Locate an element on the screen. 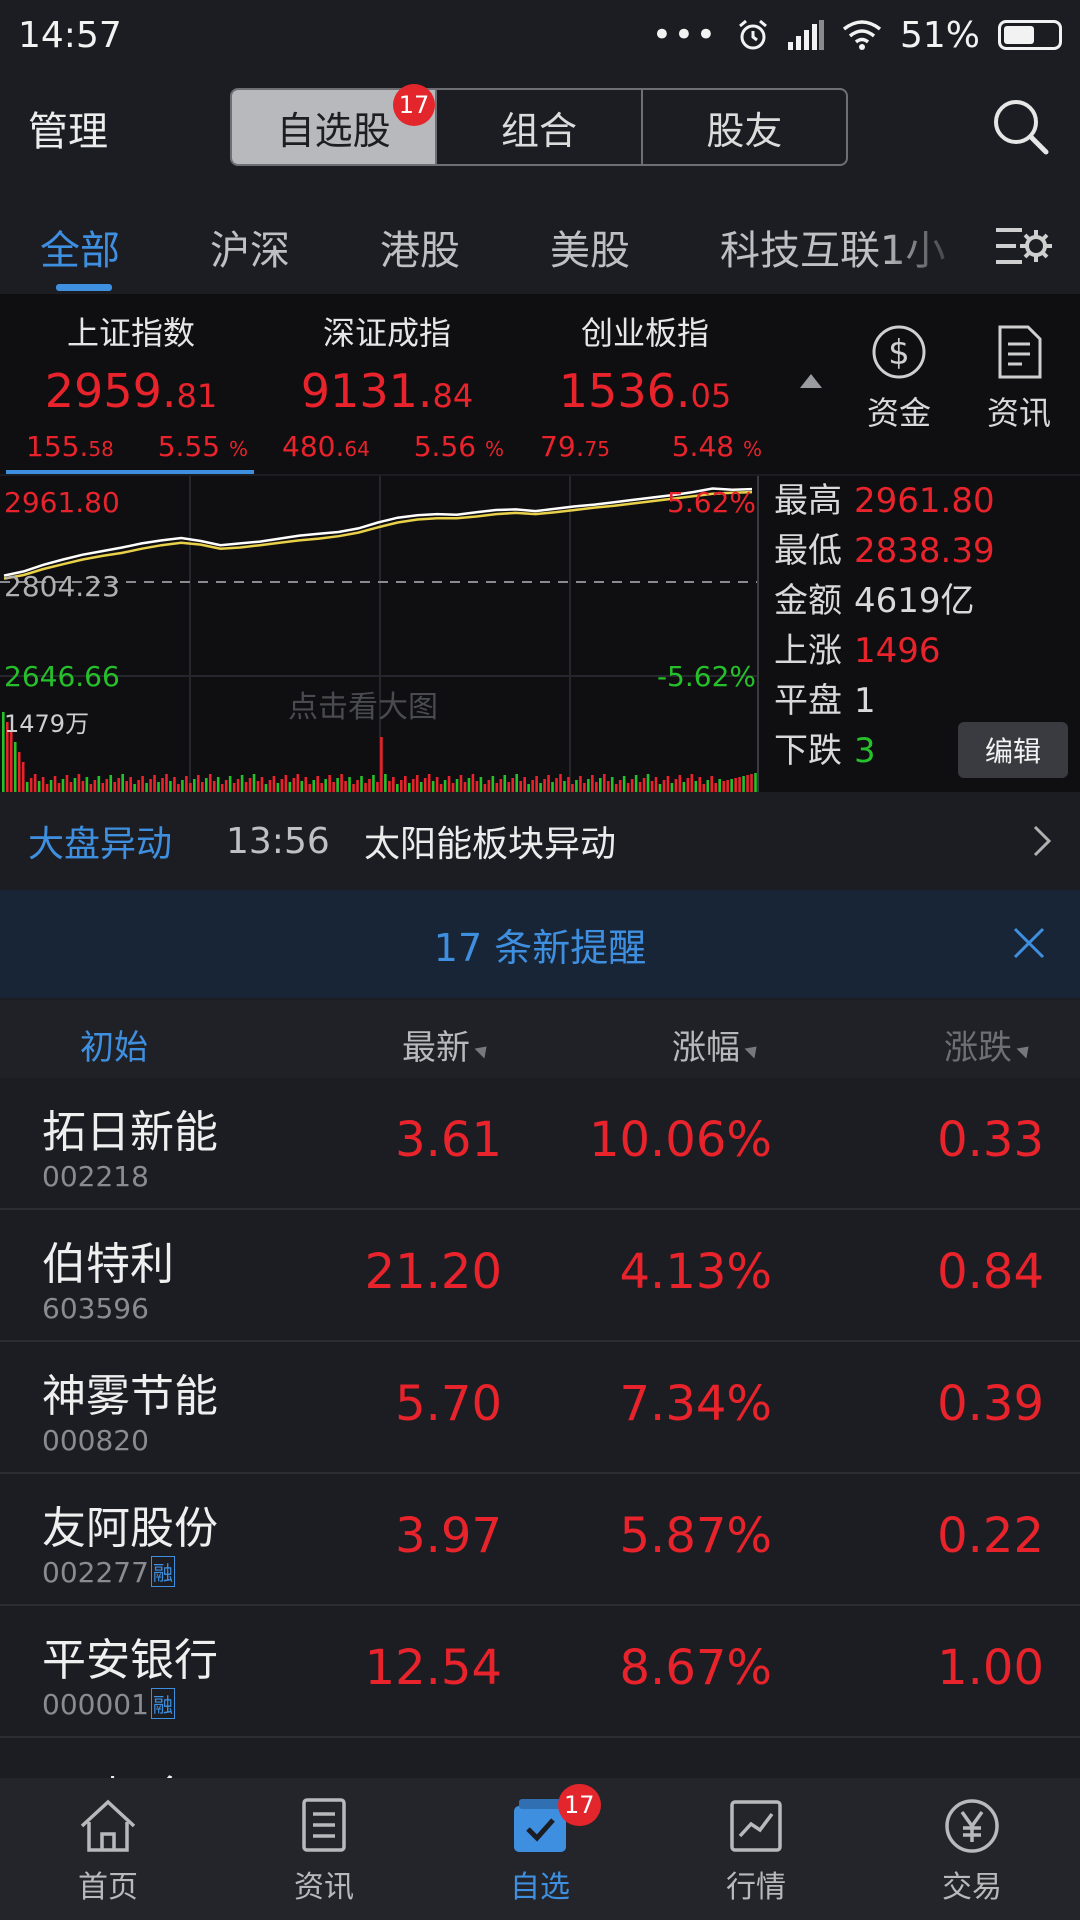  tab-friends: 股友 is located at coordinates (744, 127).